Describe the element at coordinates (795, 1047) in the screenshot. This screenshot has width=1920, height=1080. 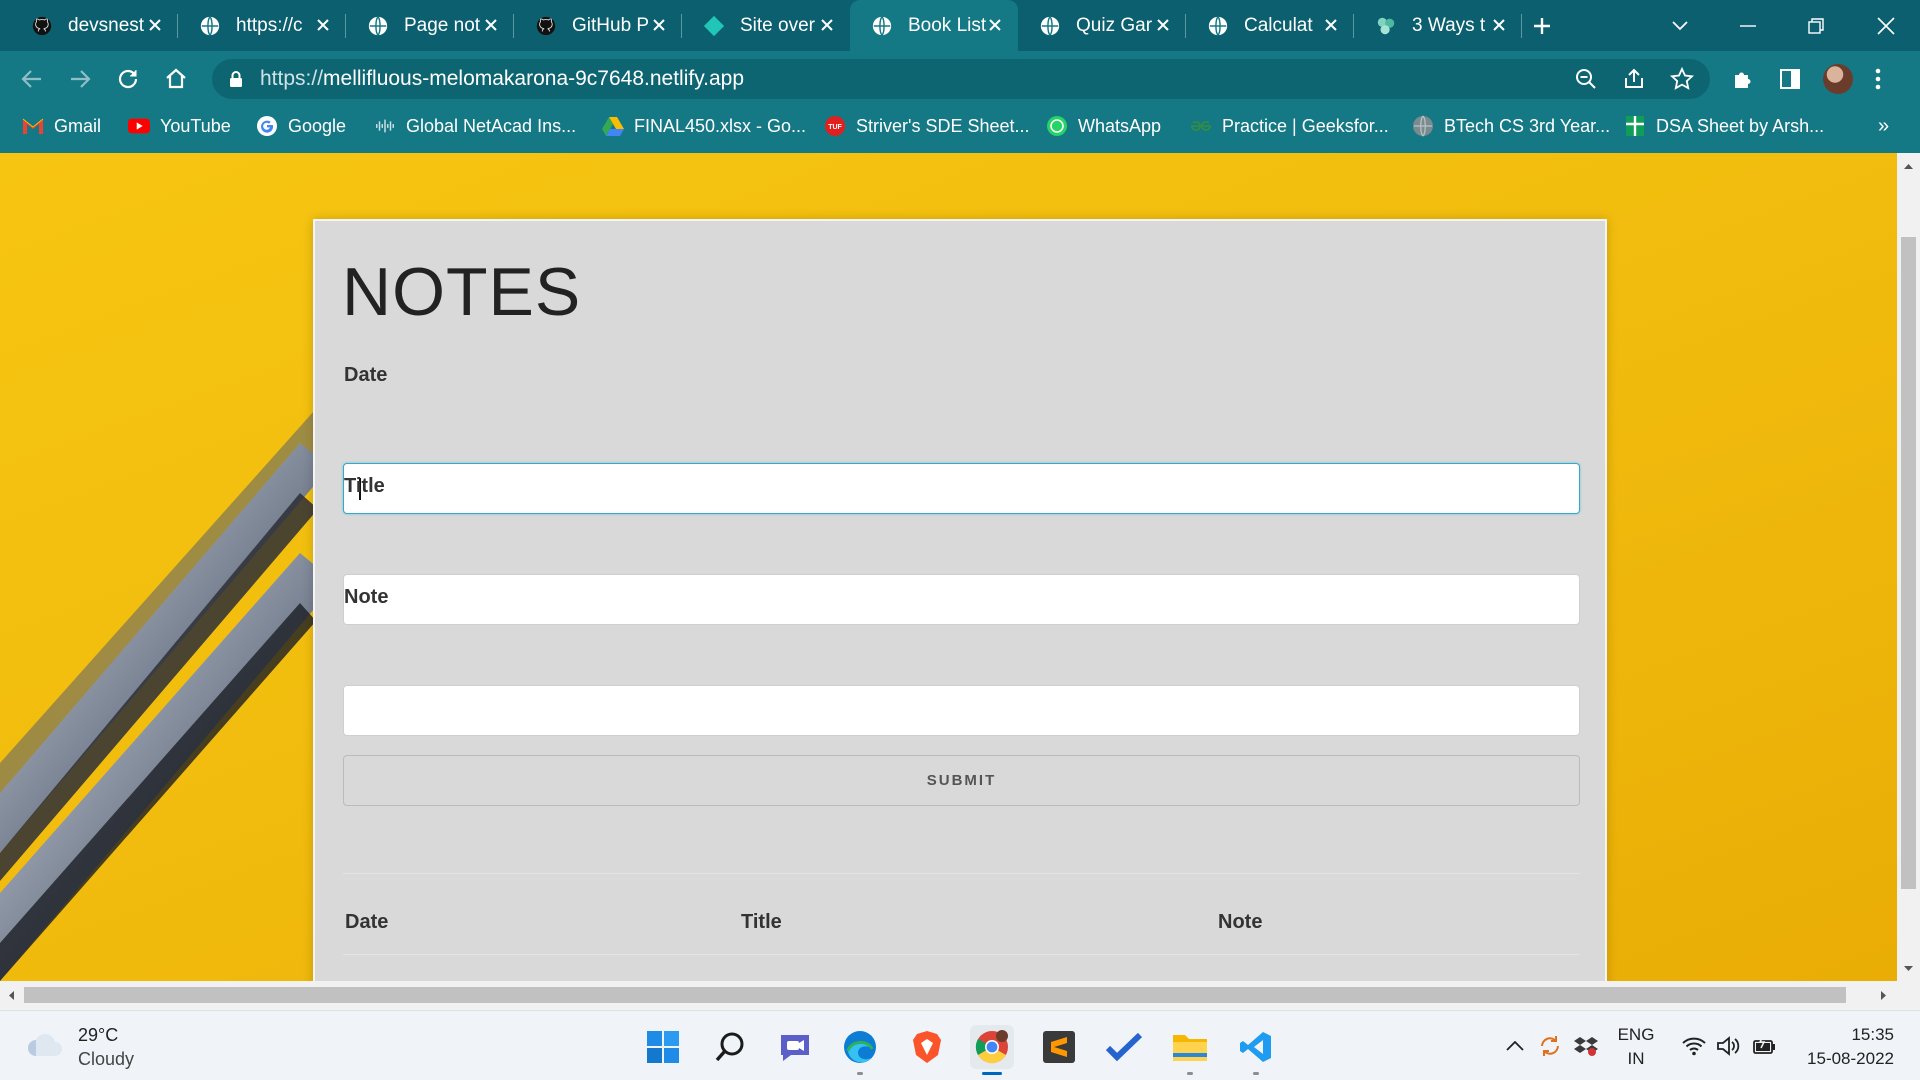
I see `teams-chat-icon` at that location.